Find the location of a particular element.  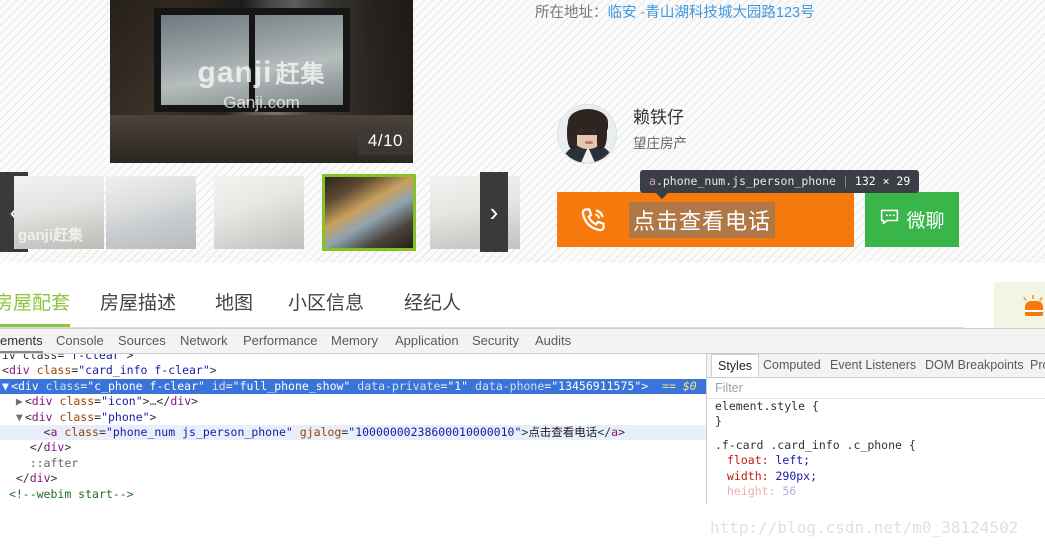

thumbnail-1: ganji赶集 is located at coordinates (59, 212).